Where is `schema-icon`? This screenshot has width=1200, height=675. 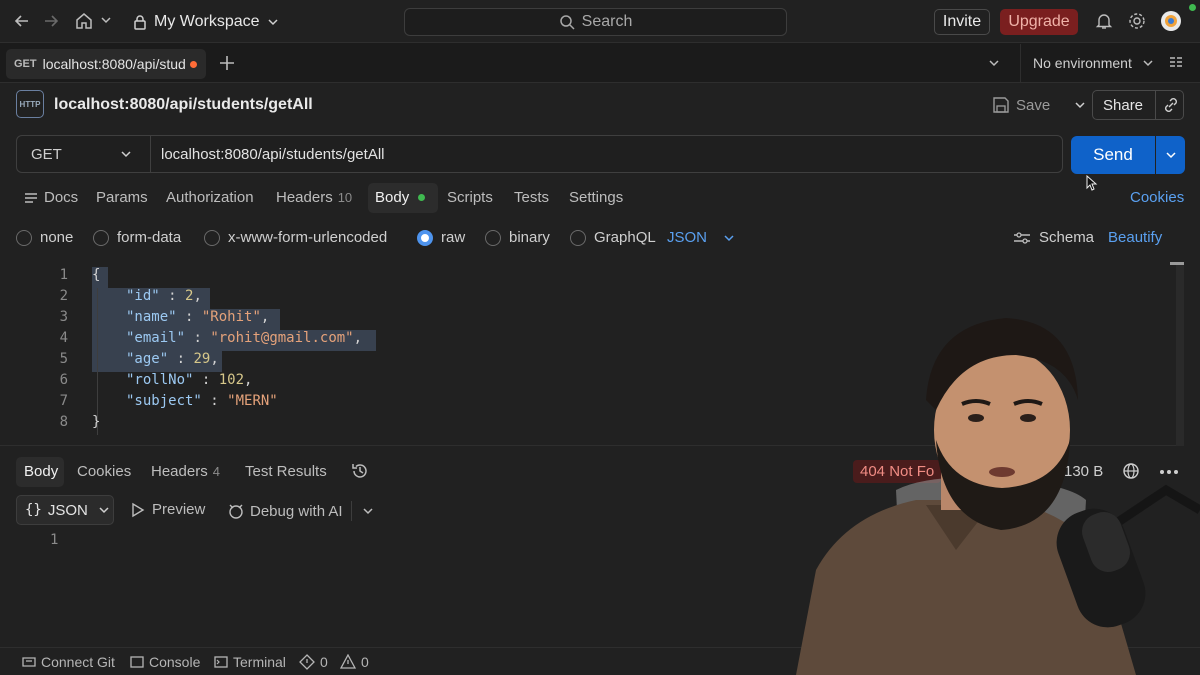 schema-icon is located at coordinates (1022, 237).